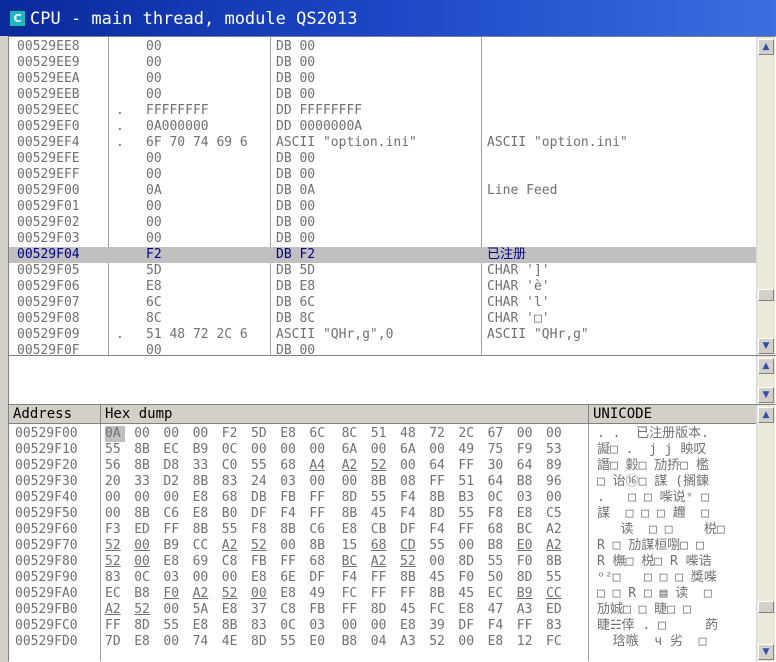 The height and width of the screenshot is (662, 776). What do you see at coordinates (261, 514) in the screenshot?
I see `dump-hex-byte: DF` at bounding box center [261, 514].